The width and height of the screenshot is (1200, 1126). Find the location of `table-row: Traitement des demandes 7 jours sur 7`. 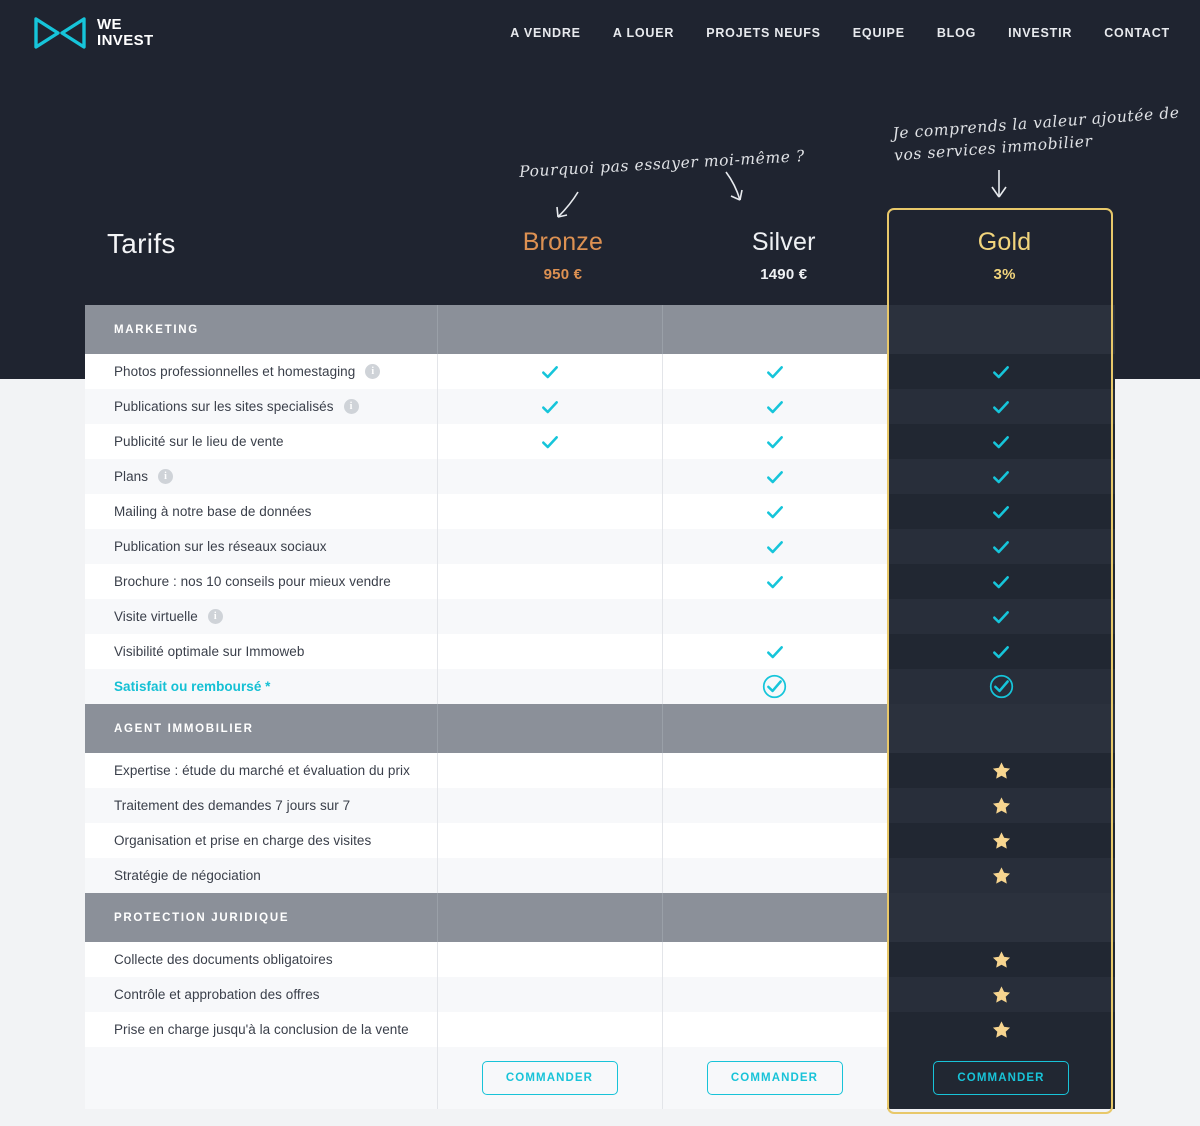

table-row: Traitement des demandes 7 jours sur 7 is located at coordinates (600, 805).